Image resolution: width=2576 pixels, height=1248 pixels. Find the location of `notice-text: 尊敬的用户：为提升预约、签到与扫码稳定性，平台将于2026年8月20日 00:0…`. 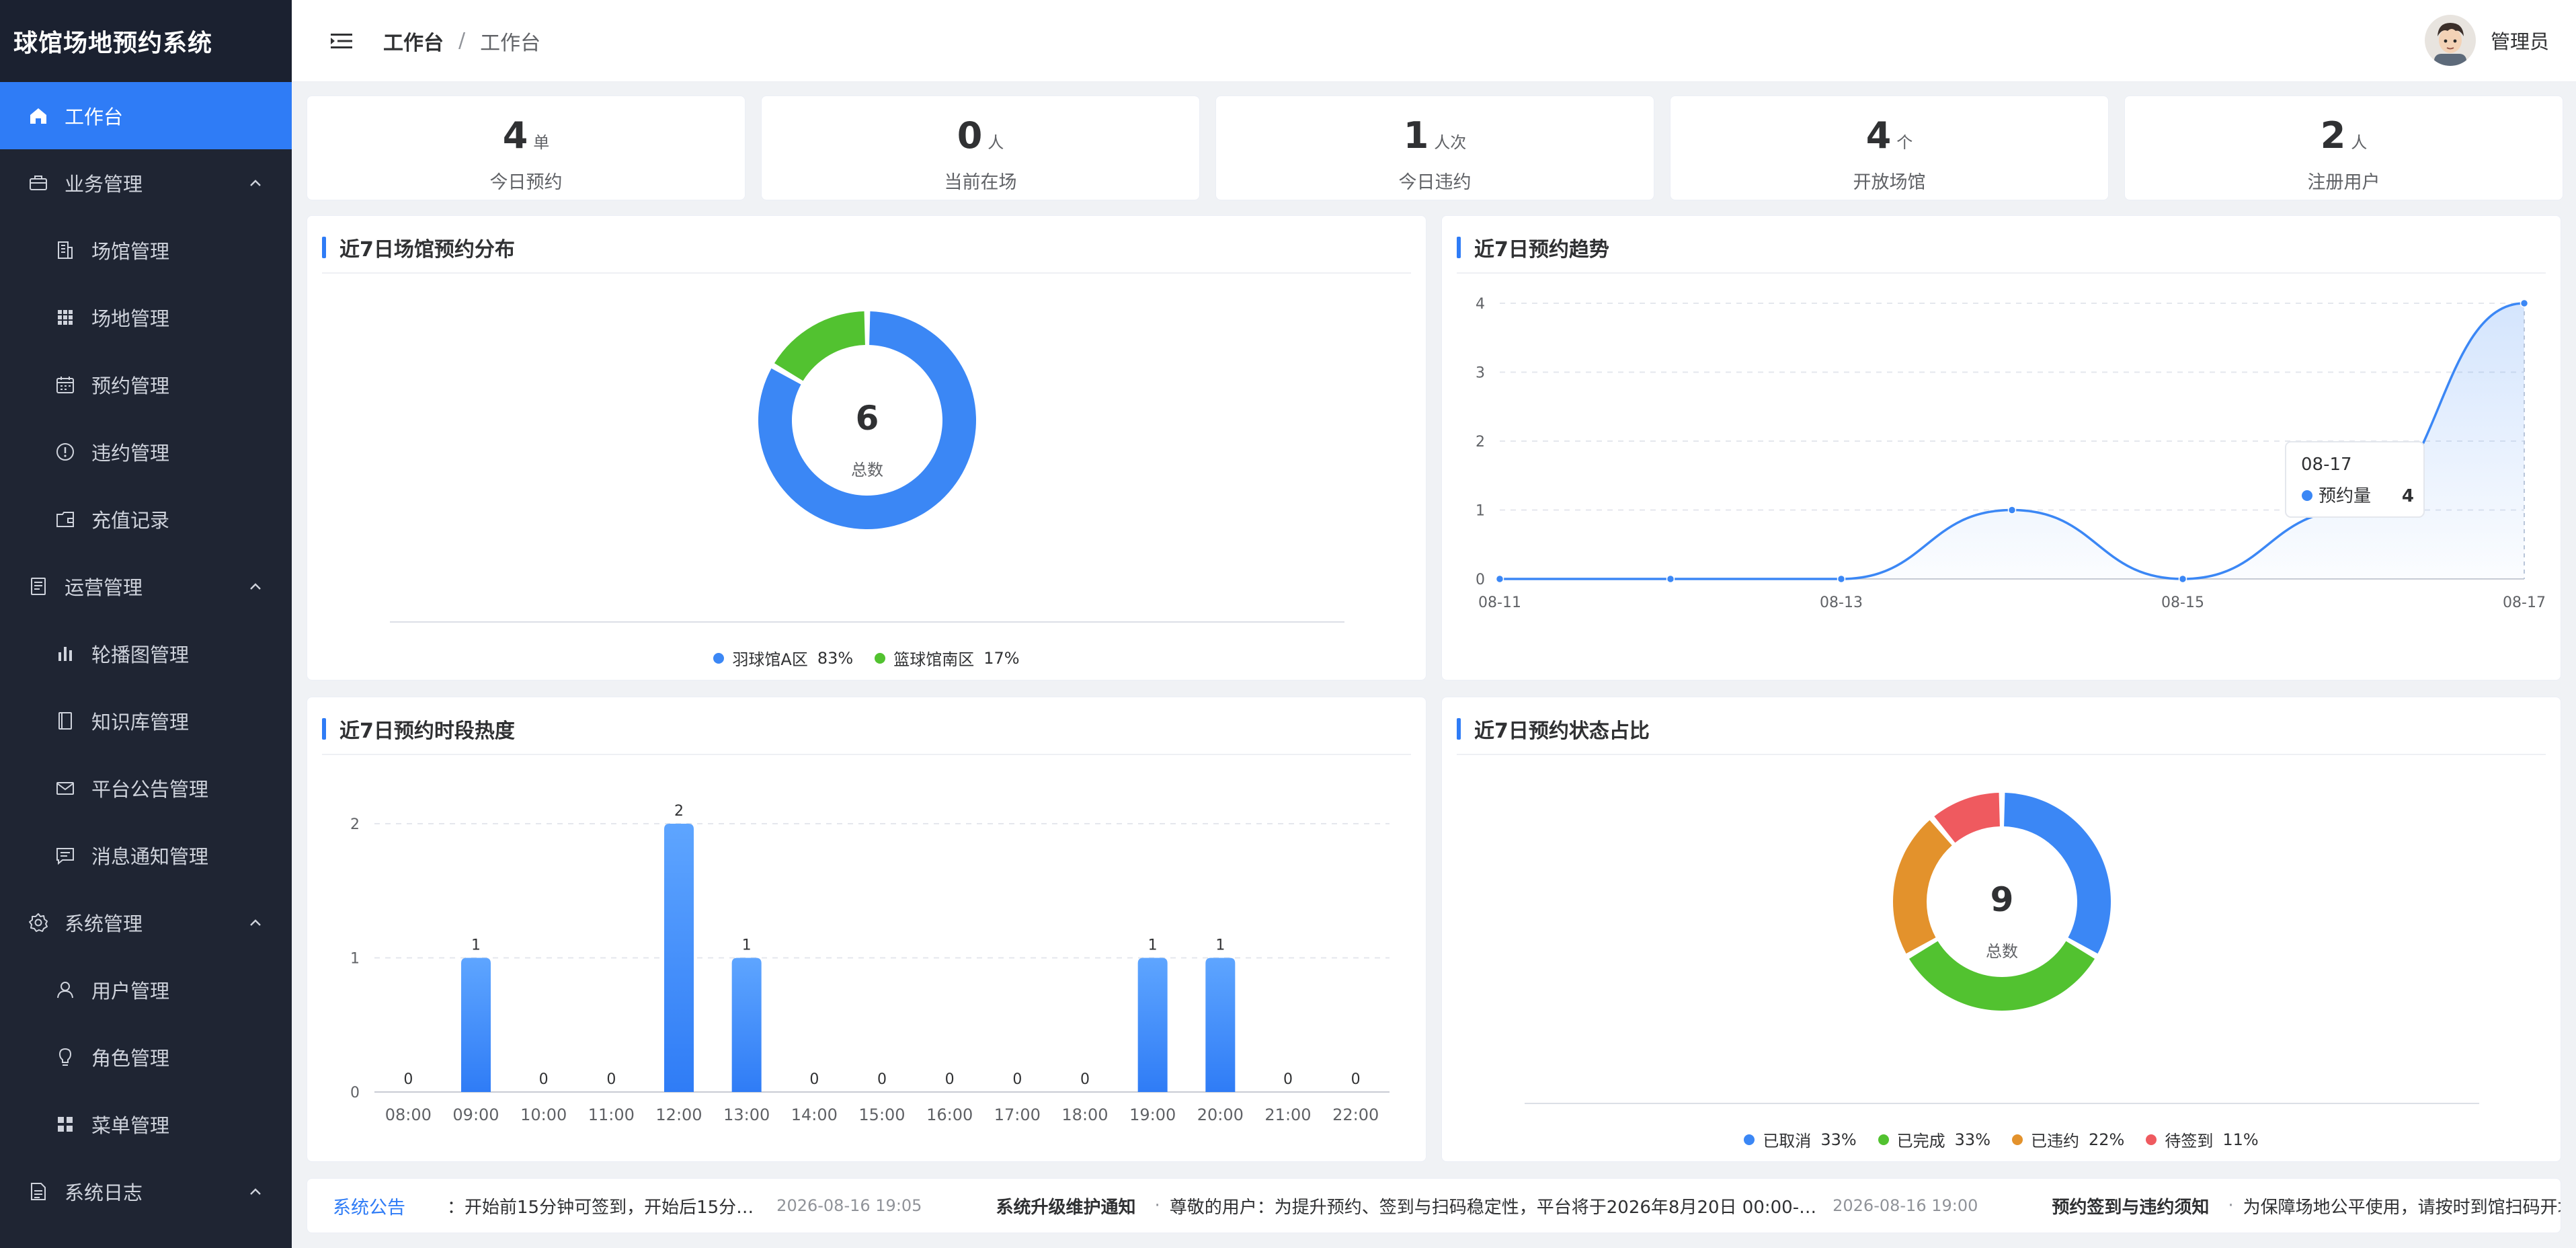

notice-text: 尊敬的用户：为提升预约、签到与扫码稳定性，平台将于2026年8月20日 00:0… is located at coordinates (1493, 1206).